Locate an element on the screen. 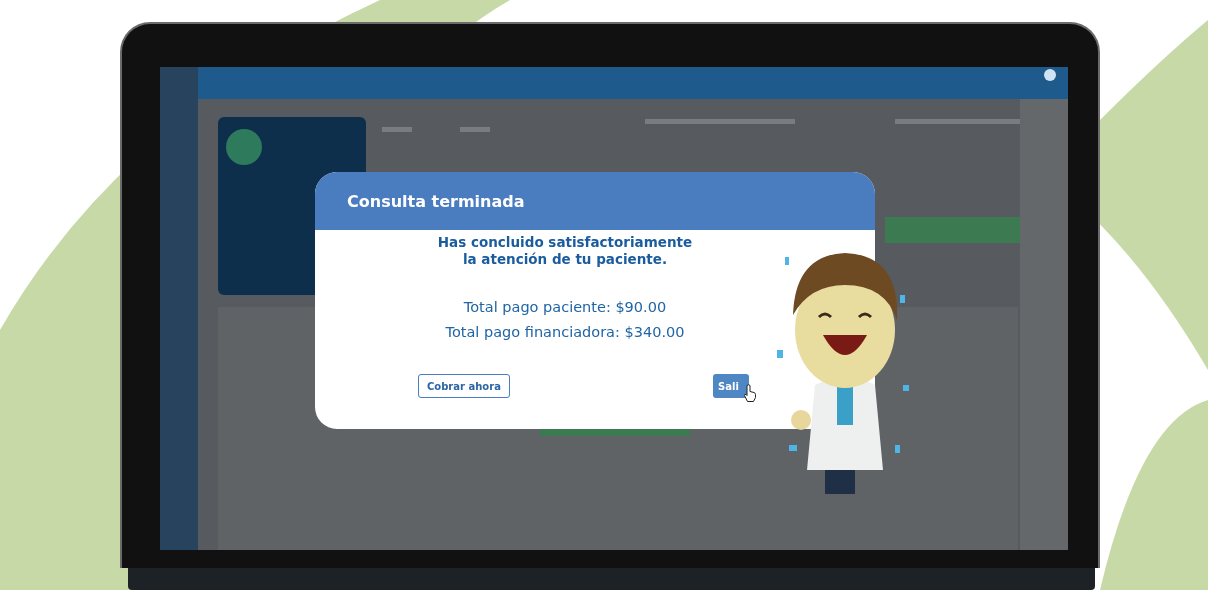 The height and width of the screenshot is (590, 1208). payment-total: Total pago financiadora: $340.00 is located at coordinates (565, 332).